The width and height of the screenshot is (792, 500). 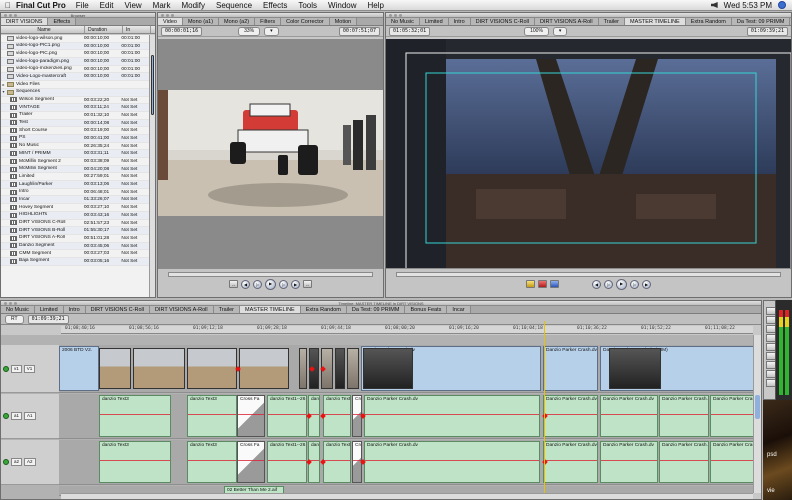 I want to click on canvas-tab-6: MASTER TIMELINE, so click(x=655, y=21).